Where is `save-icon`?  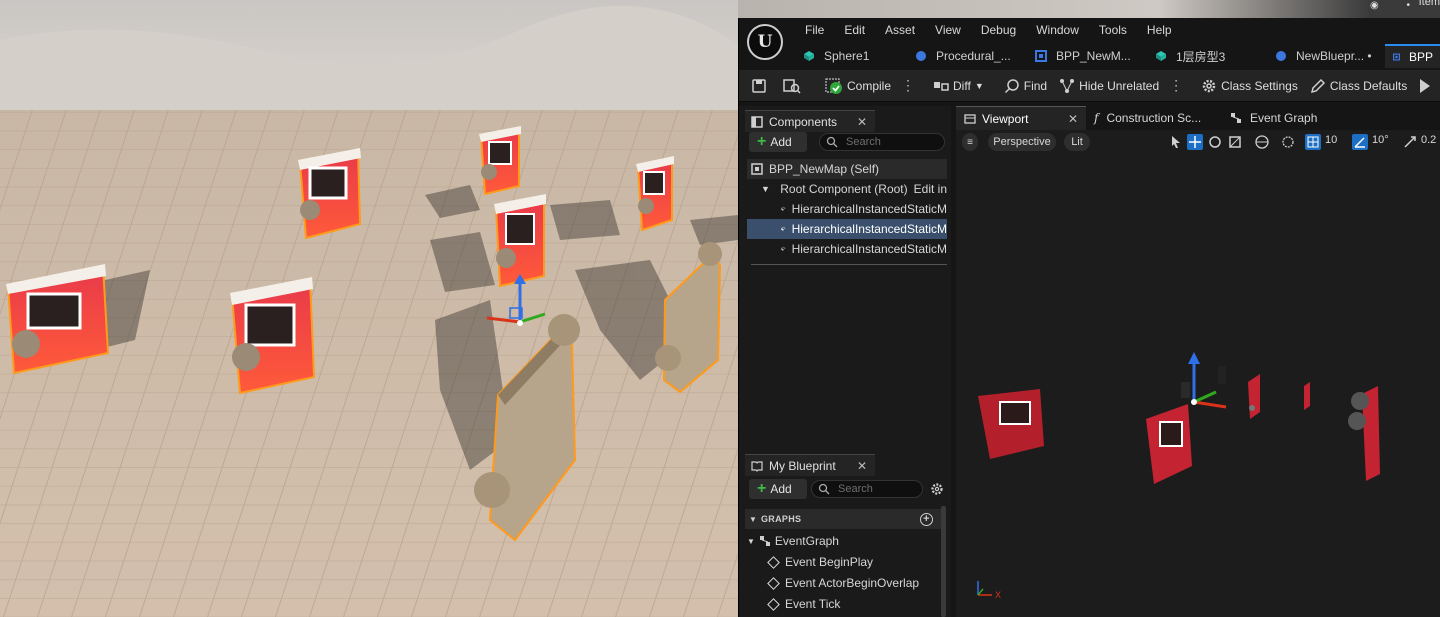 save-icon is located at coordinates (759, 85).